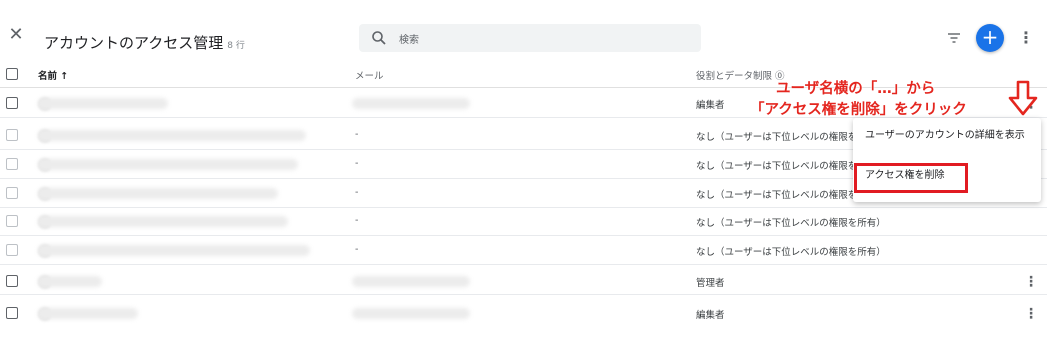 The image size is (1047, 354). What do you see at coordinates (710, 283) in the screenshot?
I see `user-role: 管理者` at bounding box center [710, 283].